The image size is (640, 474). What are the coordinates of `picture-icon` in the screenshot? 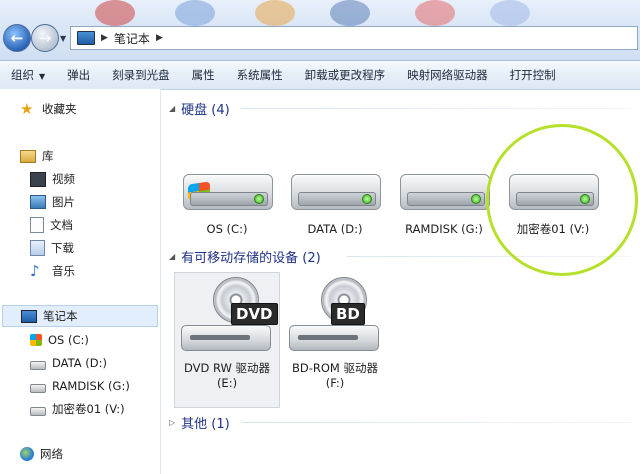 It's located at (38, 202).